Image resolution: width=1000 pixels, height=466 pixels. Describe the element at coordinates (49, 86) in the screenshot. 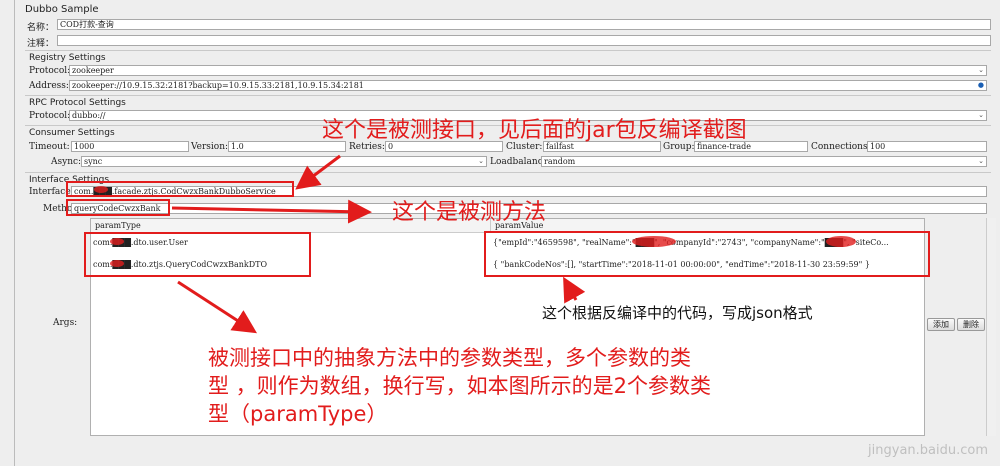

I see `registry-address-label: Address:` at that location.